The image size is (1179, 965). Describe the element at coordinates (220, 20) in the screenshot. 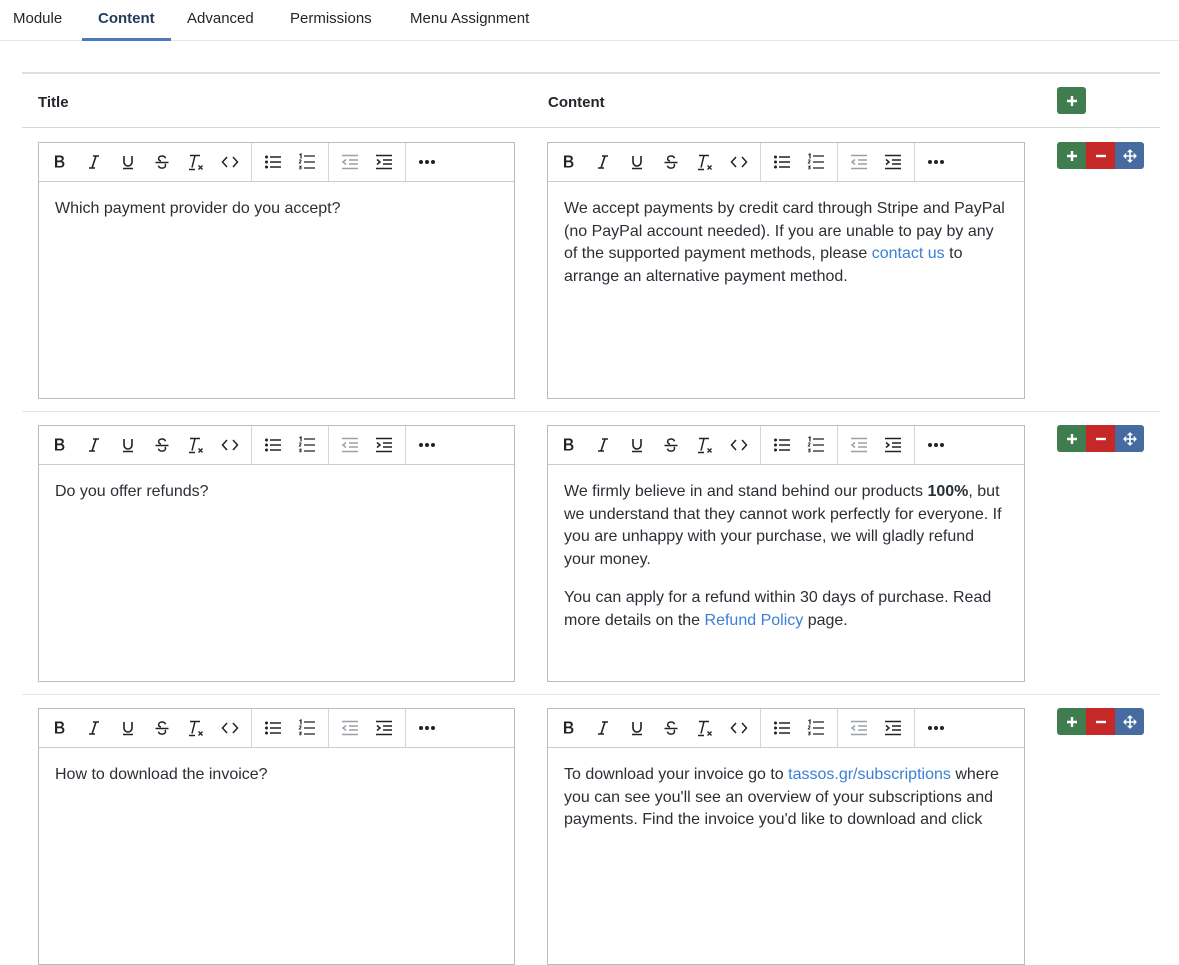

I see `tab-advanced: Advanced` at that location.